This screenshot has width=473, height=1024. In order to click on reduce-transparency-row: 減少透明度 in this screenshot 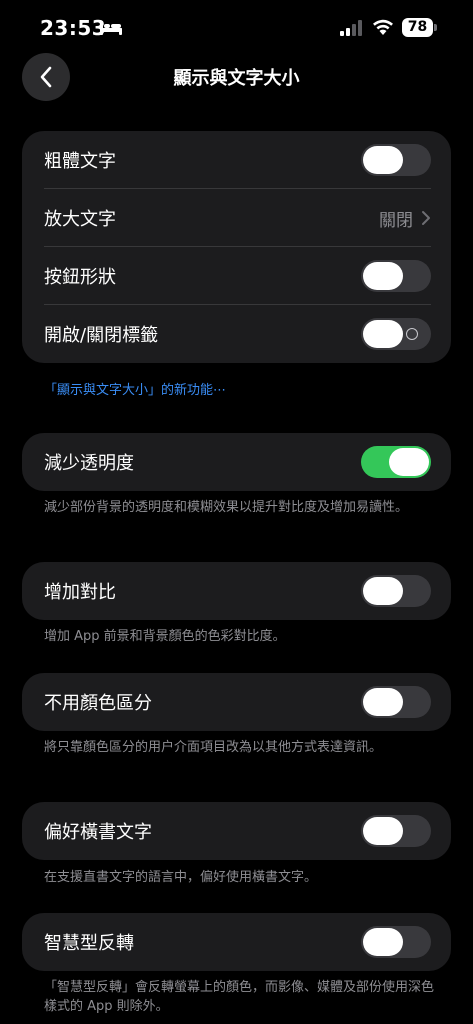, I will do `click(236, 462)`.